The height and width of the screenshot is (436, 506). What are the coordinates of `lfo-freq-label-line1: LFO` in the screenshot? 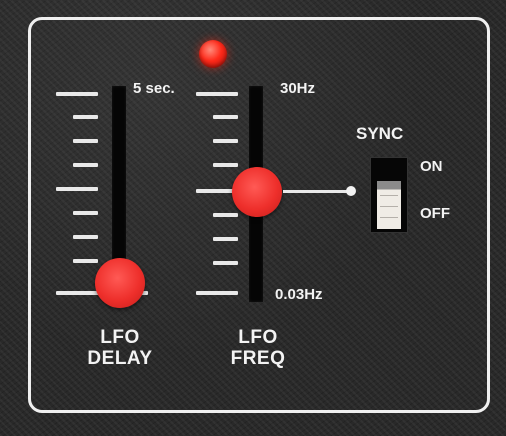 It's located at (258, 337).